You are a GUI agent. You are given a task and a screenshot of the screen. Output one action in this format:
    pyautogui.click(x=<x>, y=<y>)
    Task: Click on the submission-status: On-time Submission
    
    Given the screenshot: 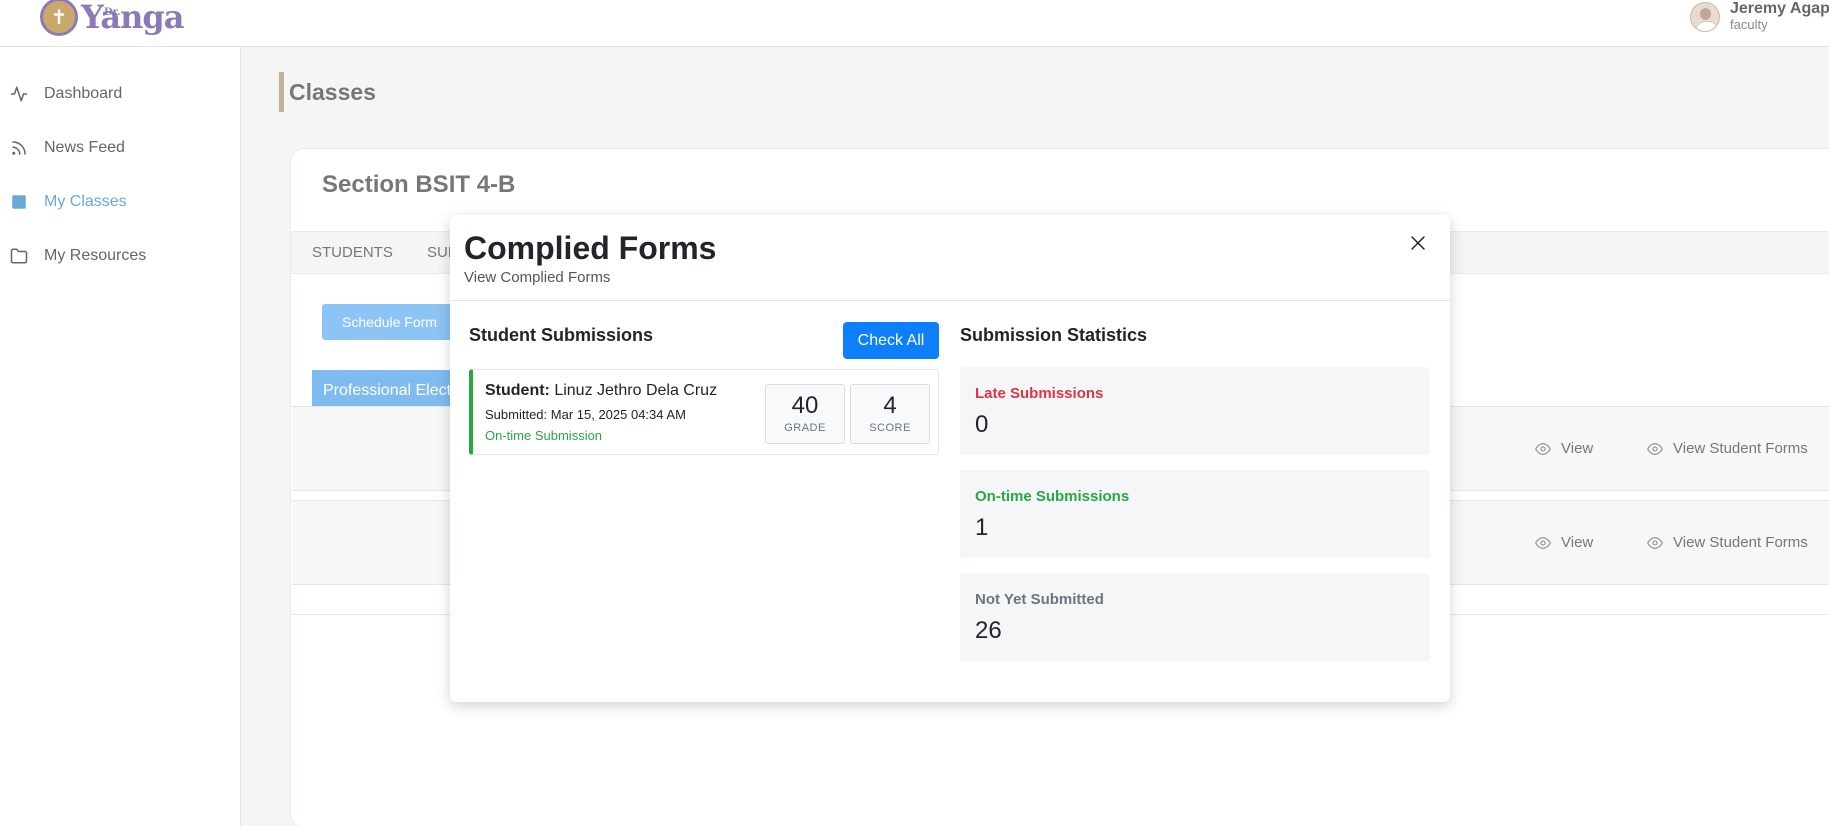 What is the action you would take?
    pyautogui.click(x=544, y=435)
    